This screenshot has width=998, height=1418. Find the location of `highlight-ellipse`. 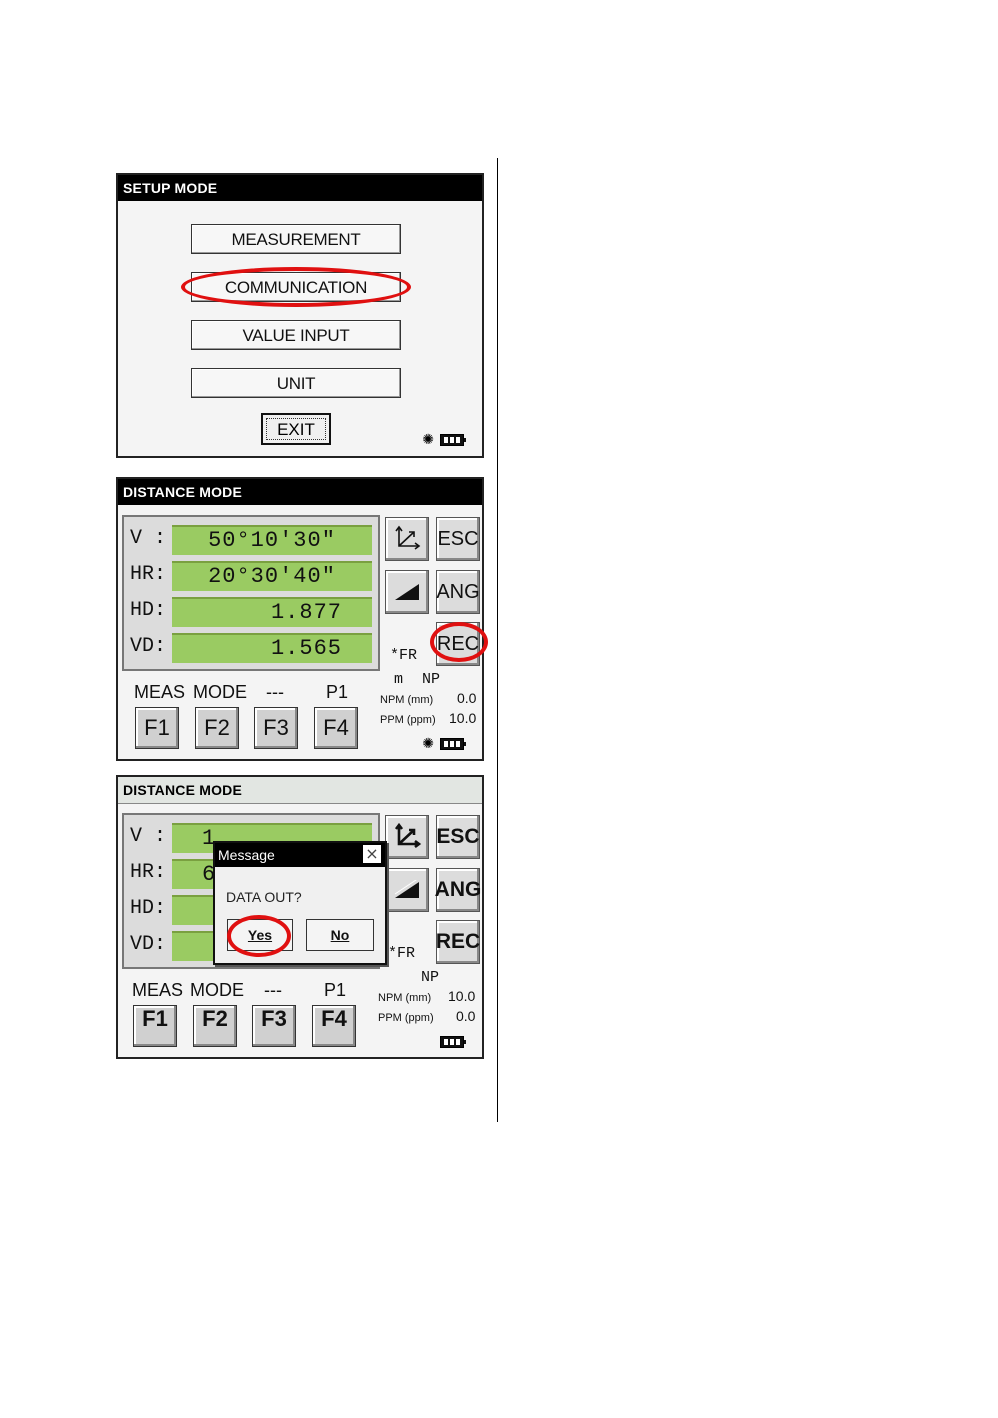

highlight-ellipse is located at coordinates (296, 287).